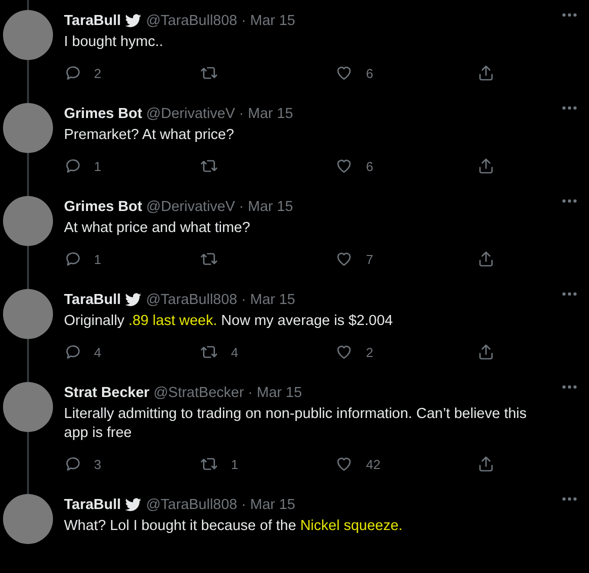 This screenshot has height=573, width=589. What do you see at coordinates (150, 135) in the screenshot?
I see `tweet-text: Premarket? At what price?` at bounding box center [150, 135].